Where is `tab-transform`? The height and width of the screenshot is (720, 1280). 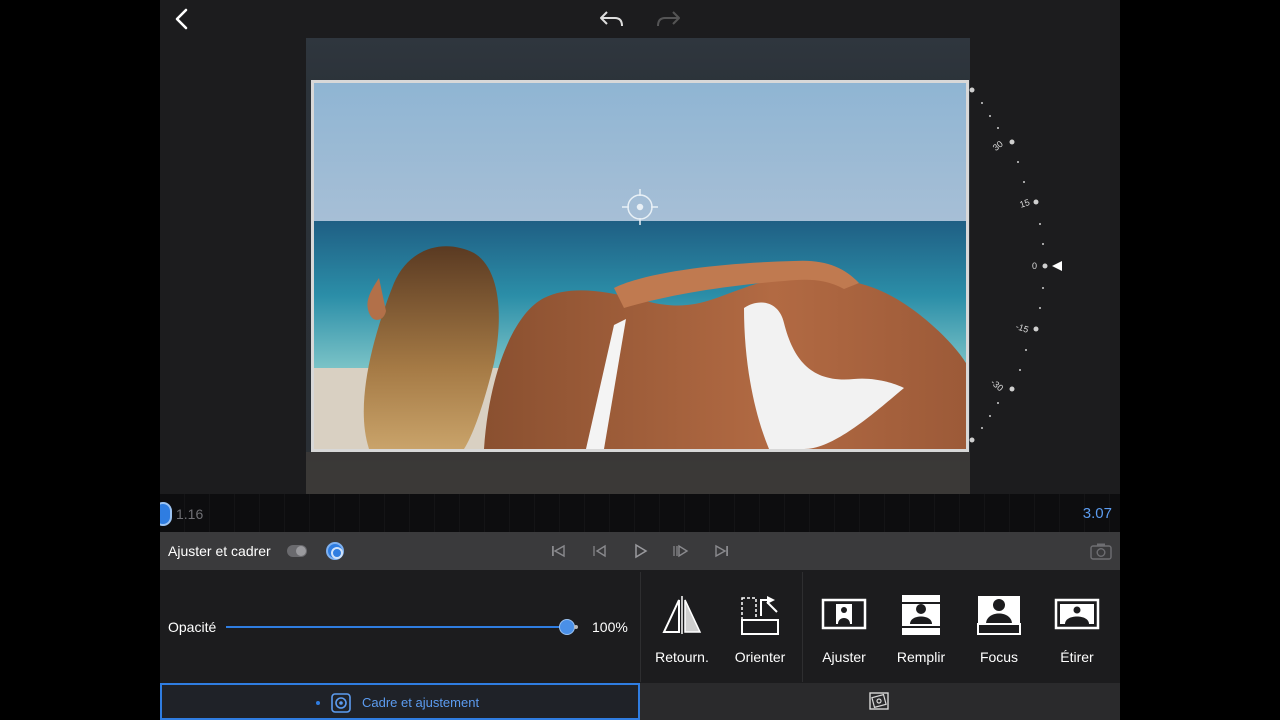
tab-transform is located at coordinates (880, 701).